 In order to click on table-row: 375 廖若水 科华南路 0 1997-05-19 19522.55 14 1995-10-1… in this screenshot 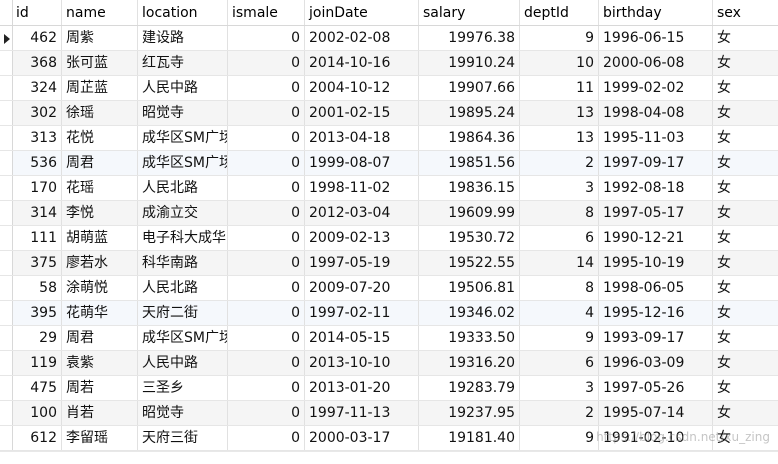, I will do `click(389, 263)`.